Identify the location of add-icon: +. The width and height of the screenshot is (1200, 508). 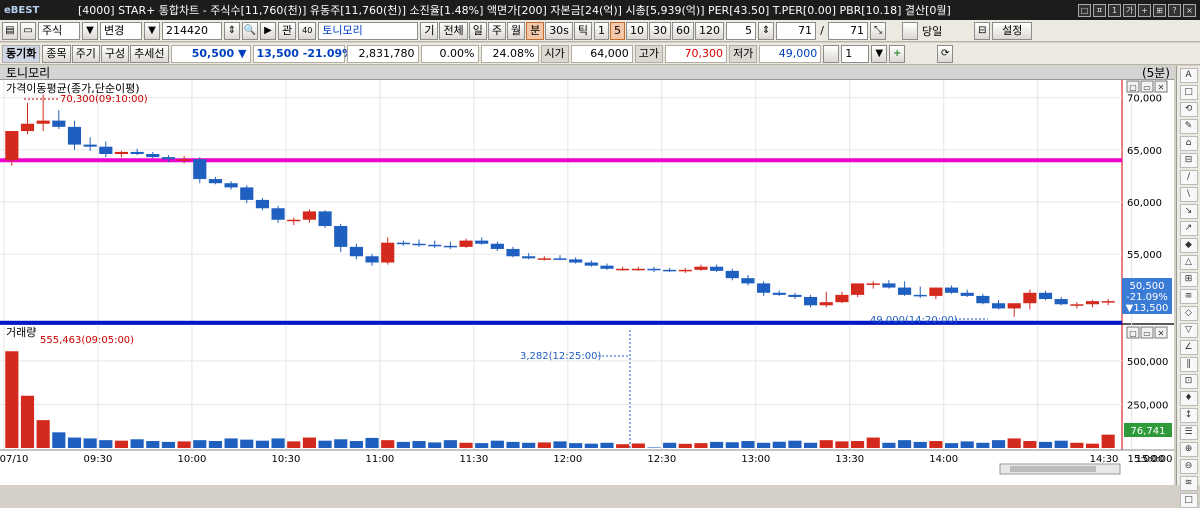
(897, 53).